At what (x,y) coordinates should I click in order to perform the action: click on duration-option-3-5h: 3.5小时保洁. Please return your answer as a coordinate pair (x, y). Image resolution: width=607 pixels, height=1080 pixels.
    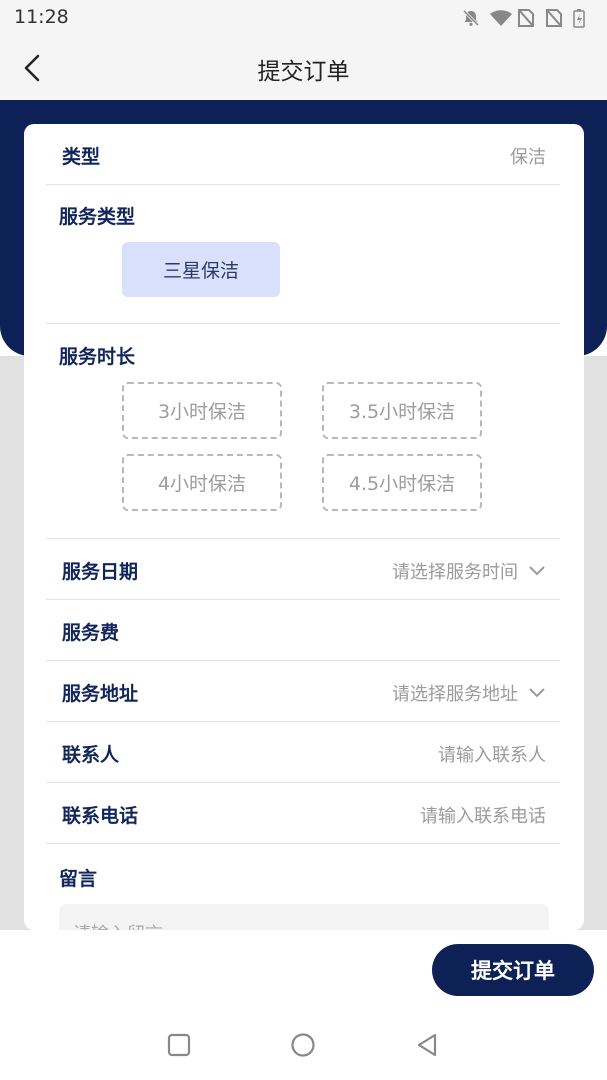
    Looking at the image, I should click on (402, 410).